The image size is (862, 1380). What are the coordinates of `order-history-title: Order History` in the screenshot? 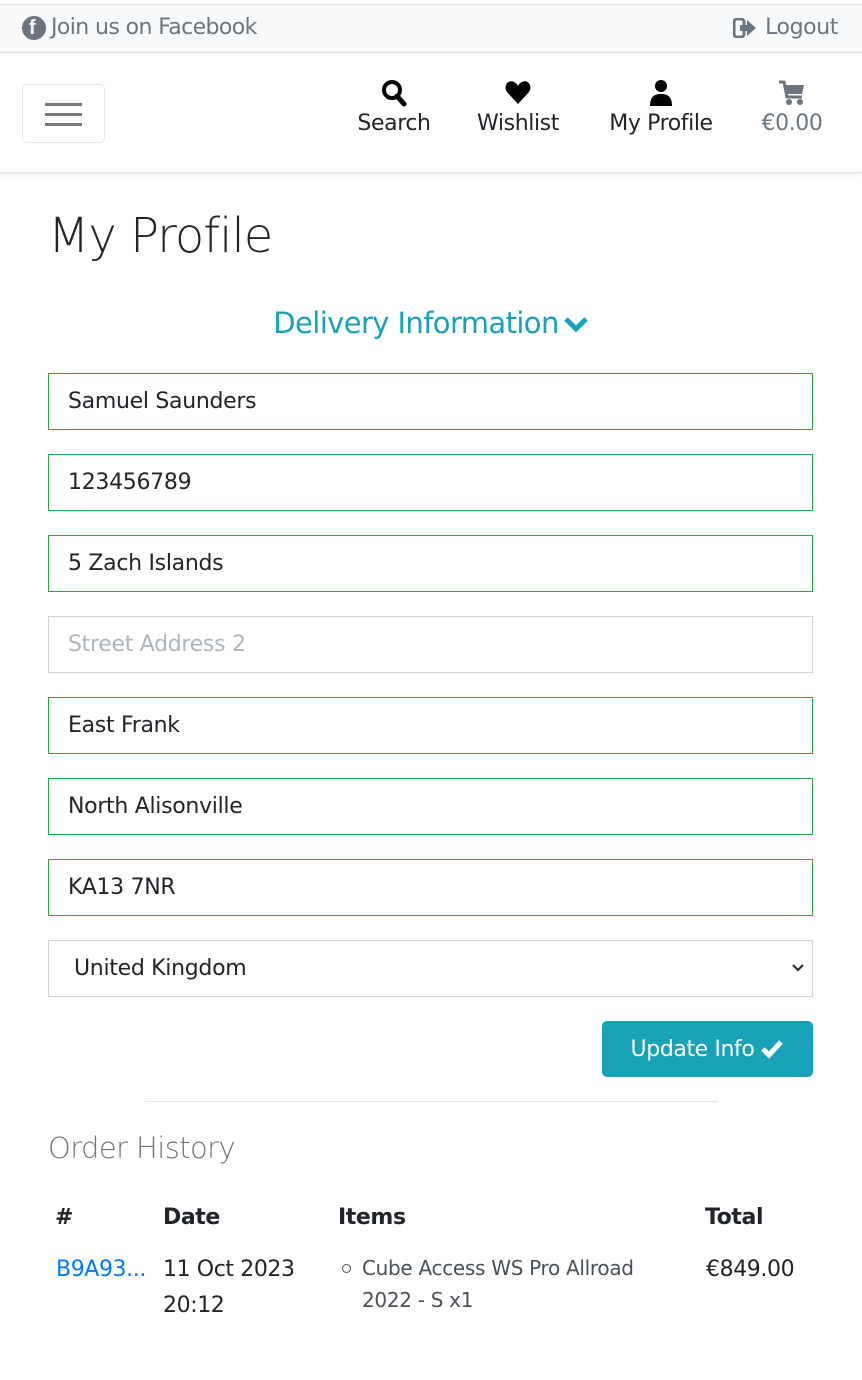 It's located at (142, 1148).